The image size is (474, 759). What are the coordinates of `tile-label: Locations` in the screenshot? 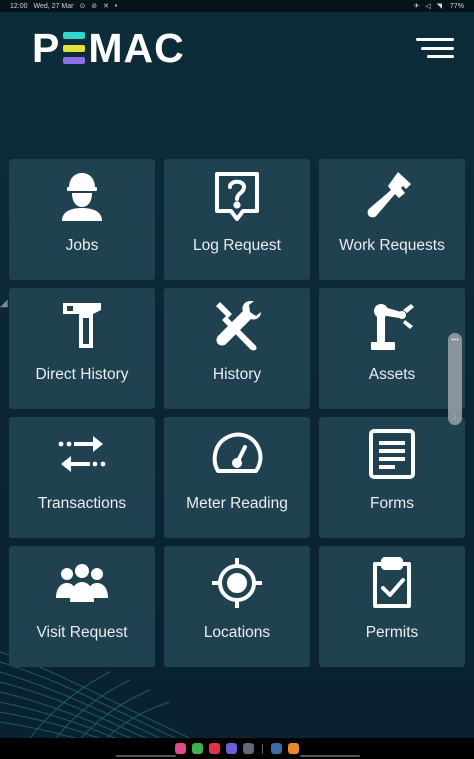 It's located at (237, 632).